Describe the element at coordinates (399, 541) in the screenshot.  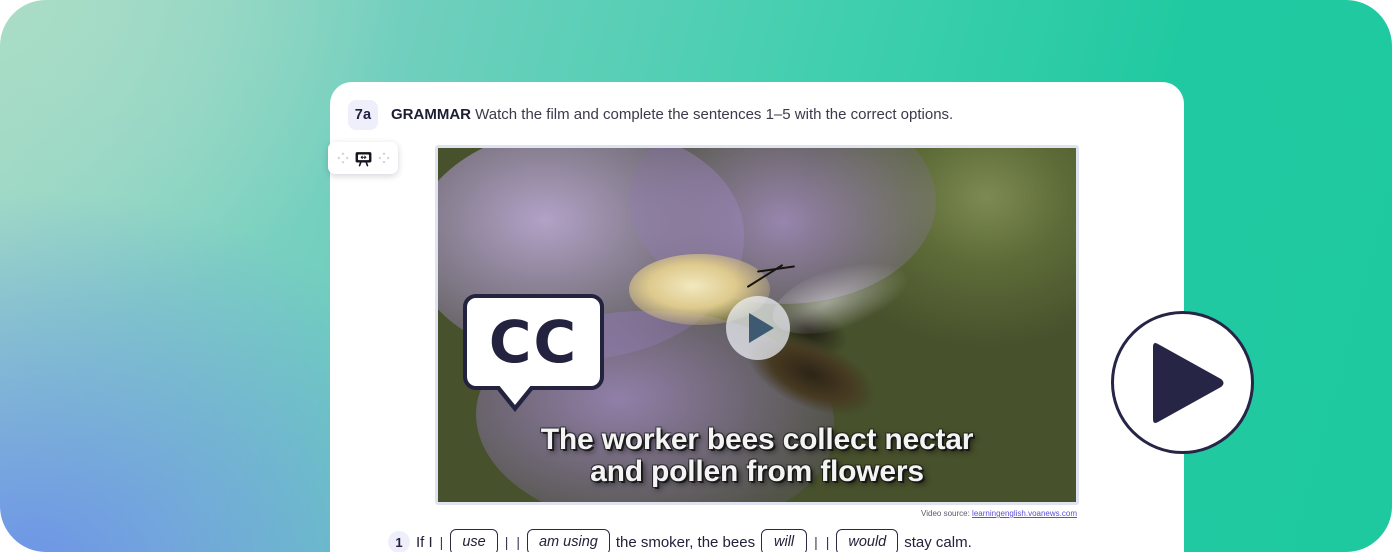
I see `sentence-number-badge: 1` at that location.